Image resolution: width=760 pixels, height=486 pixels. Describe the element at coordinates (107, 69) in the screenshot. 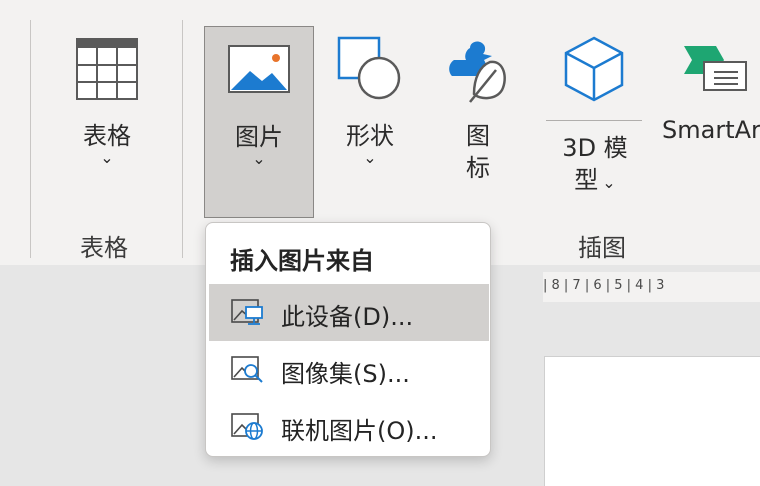

I see `table-icon` at that location.